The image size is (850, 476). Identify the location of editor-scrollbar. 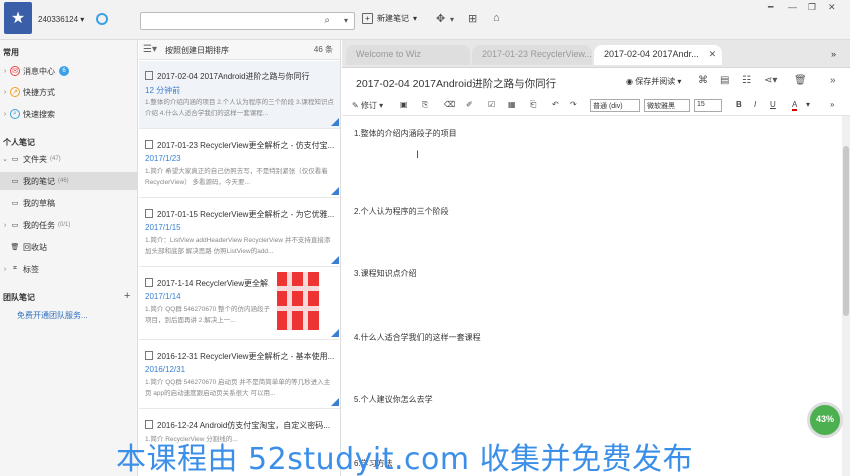
(846, 296).